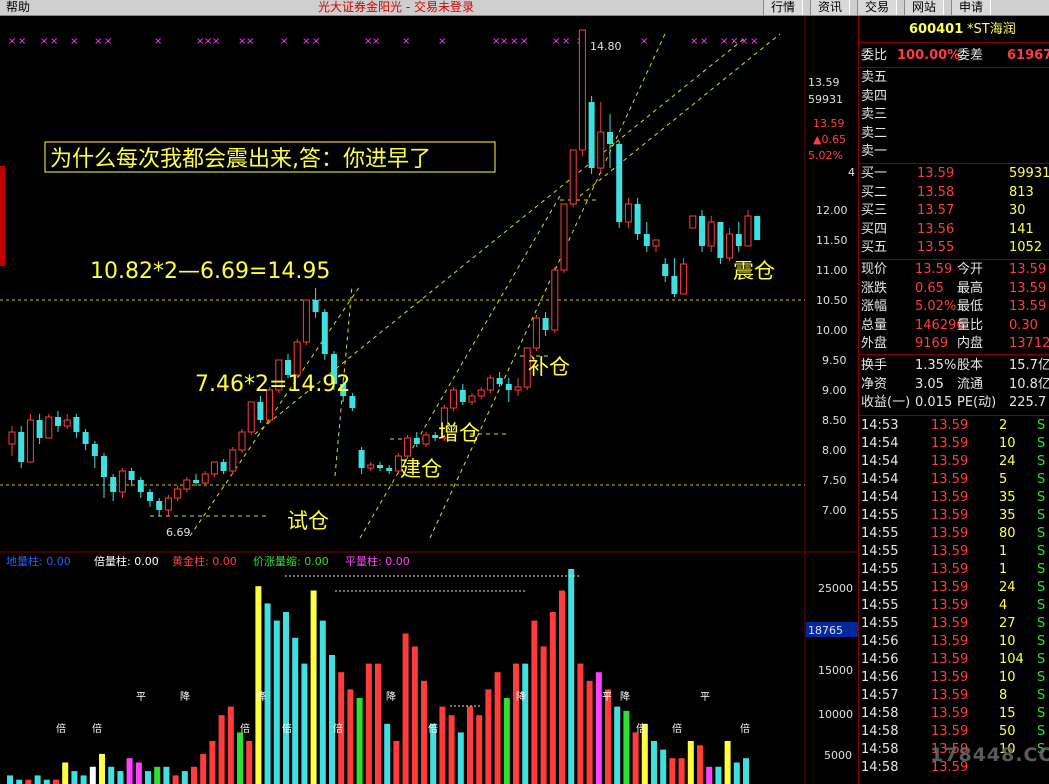 Image resolution: width=1049 pixels, height=784 pixels. Describe the element at coordinates (874, 173) in the screenshot. I see `buy-label: 买一` at that location.